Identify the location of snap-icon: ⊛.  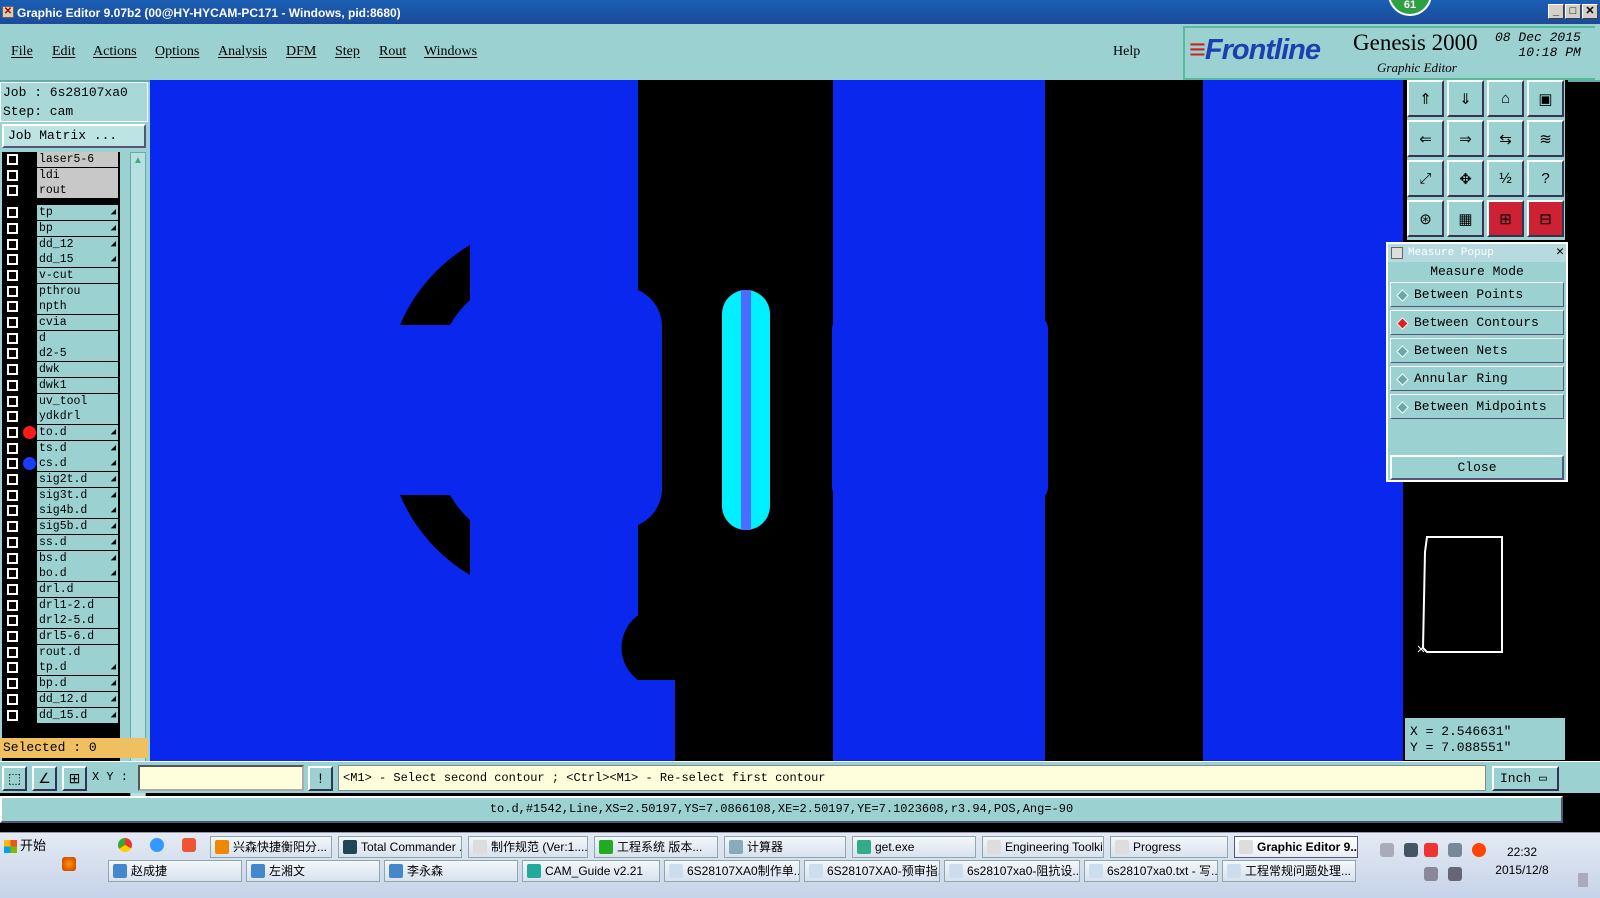
(1425, 218).